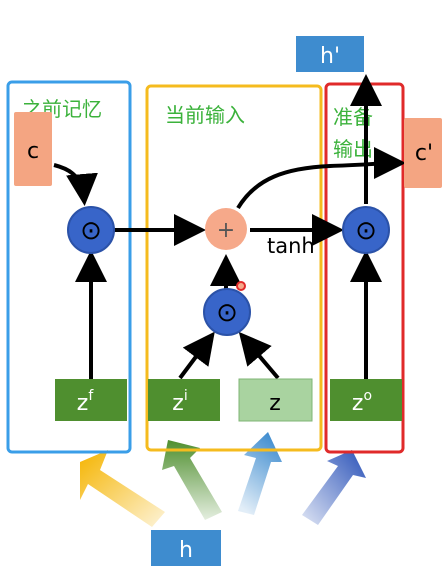 The width and height of the screenshot is (442, 568). What do you see at coordinates (367, 396) in the screenshot?
I see `output-gate-sup: o` at bounding box center [367, 396].